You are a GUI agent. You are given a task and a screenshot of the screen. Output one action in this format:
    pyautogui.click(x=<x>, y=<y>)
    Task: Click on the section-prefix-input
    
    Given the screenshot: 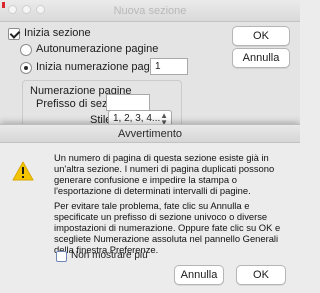 What is the action you would take?
    pyautogui.click(x=128, y=102)
    